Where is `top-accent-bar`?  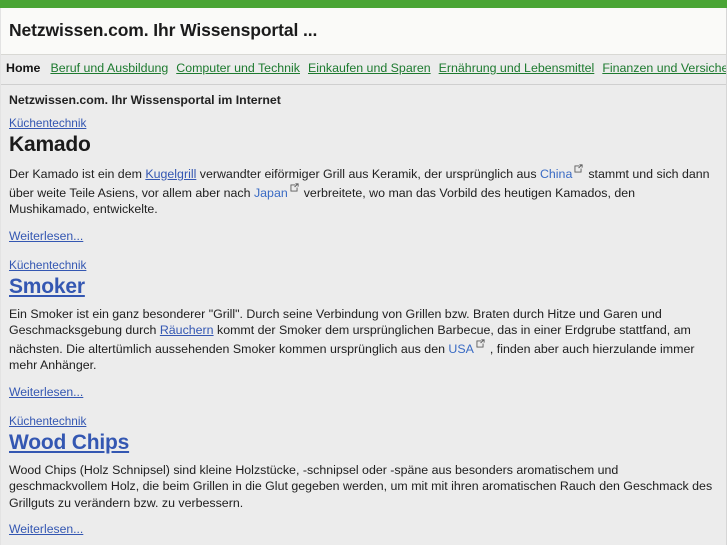
top-accent-bar is located at coordinates (363, 4).